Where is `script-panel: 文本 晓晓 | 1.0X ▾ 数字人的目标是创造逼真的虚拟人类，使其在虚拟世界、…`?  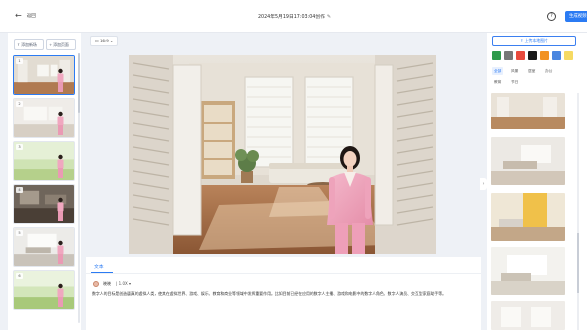 script-panel: 文本 晓晓 | 1.0X ▾ 数字人的目标是创造逼真的虚拟人类，使其在虚拟世界、… is located at coordinates (283, 293).